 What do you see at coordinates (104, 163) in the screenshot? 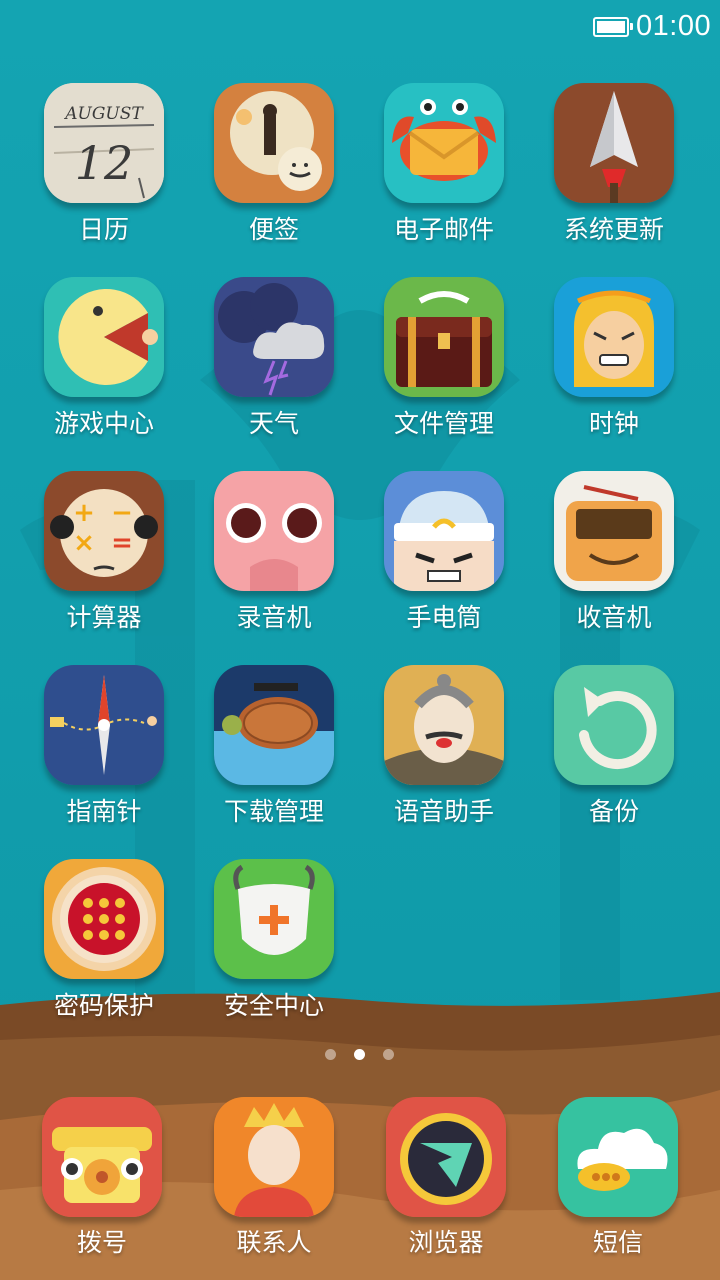
I see `calendar-day-text: 12` at bounding box center [104, 163].